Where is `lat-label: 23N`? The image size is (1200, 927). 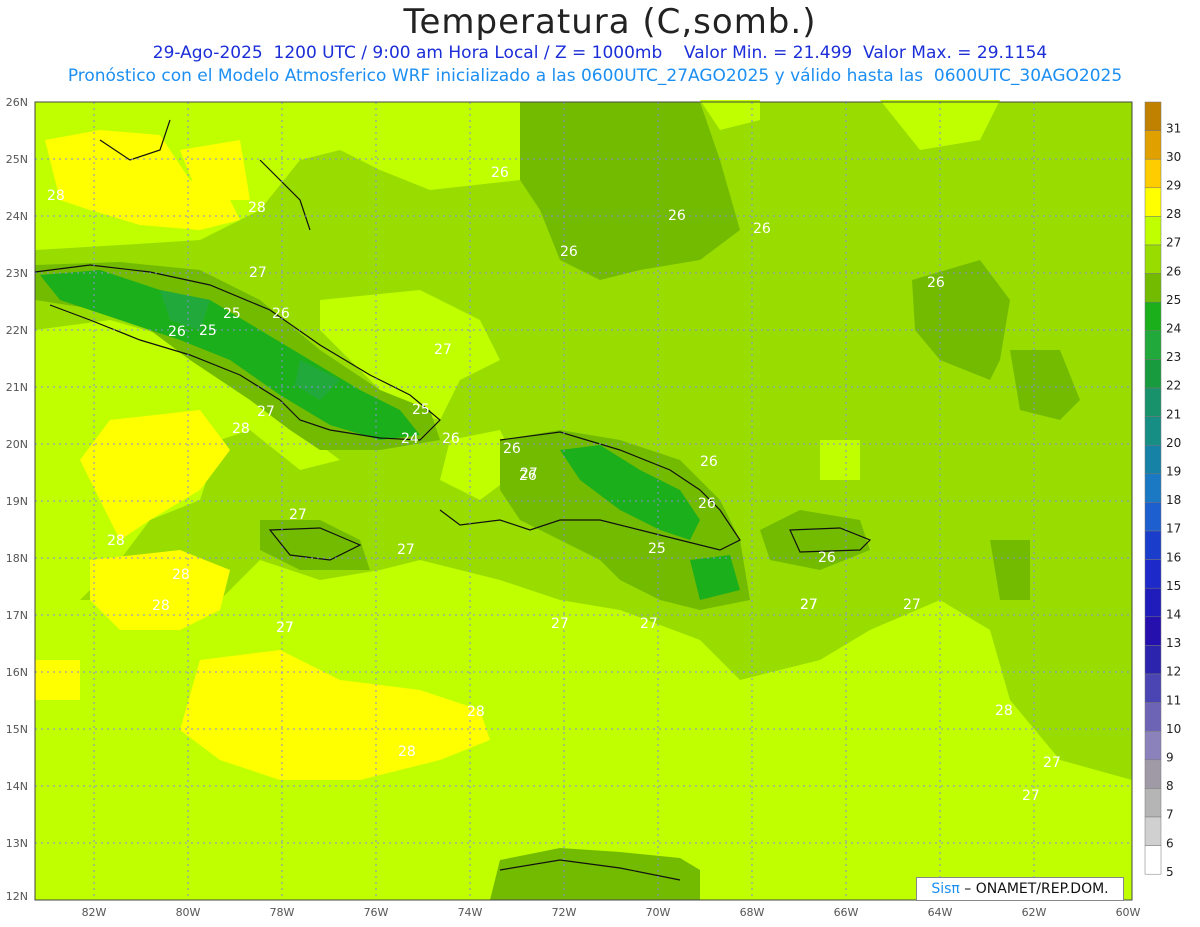
lat-label: 23N is located at coordinates (17, 273).